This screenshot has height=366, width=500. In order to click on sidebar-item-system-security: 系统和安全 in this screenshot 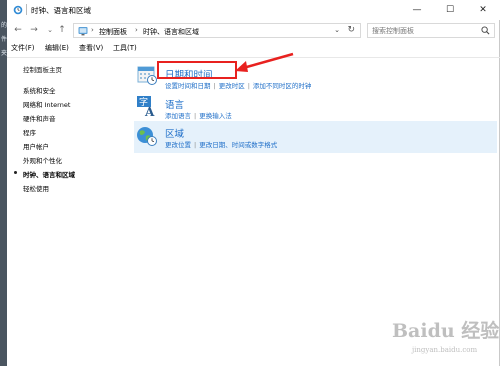, I will do `click(39, 90)`.